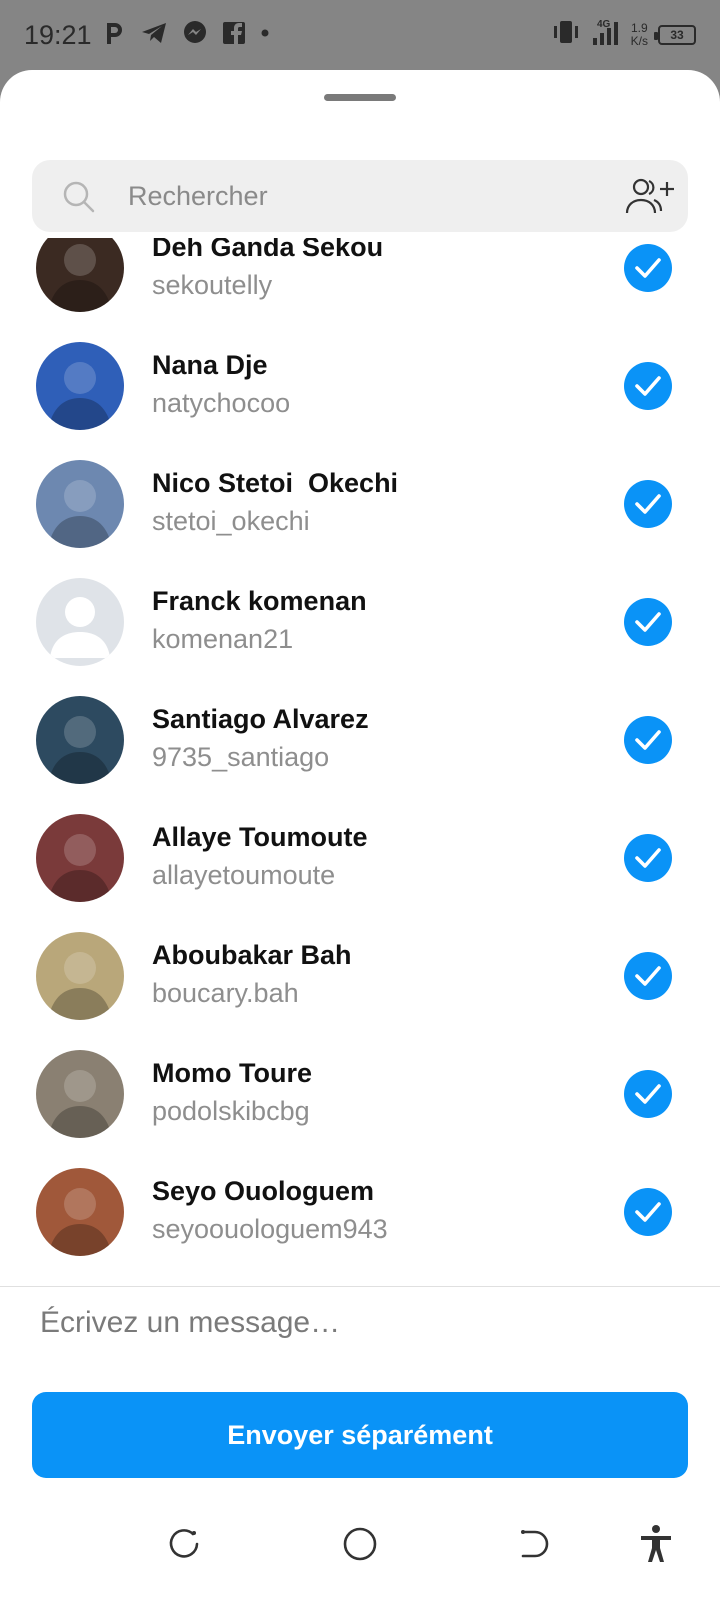 This screenshot has width=720, height=1600. I want to click on status-bar: 19:21 4G 1.9 K/s 33, so click(360, 36).